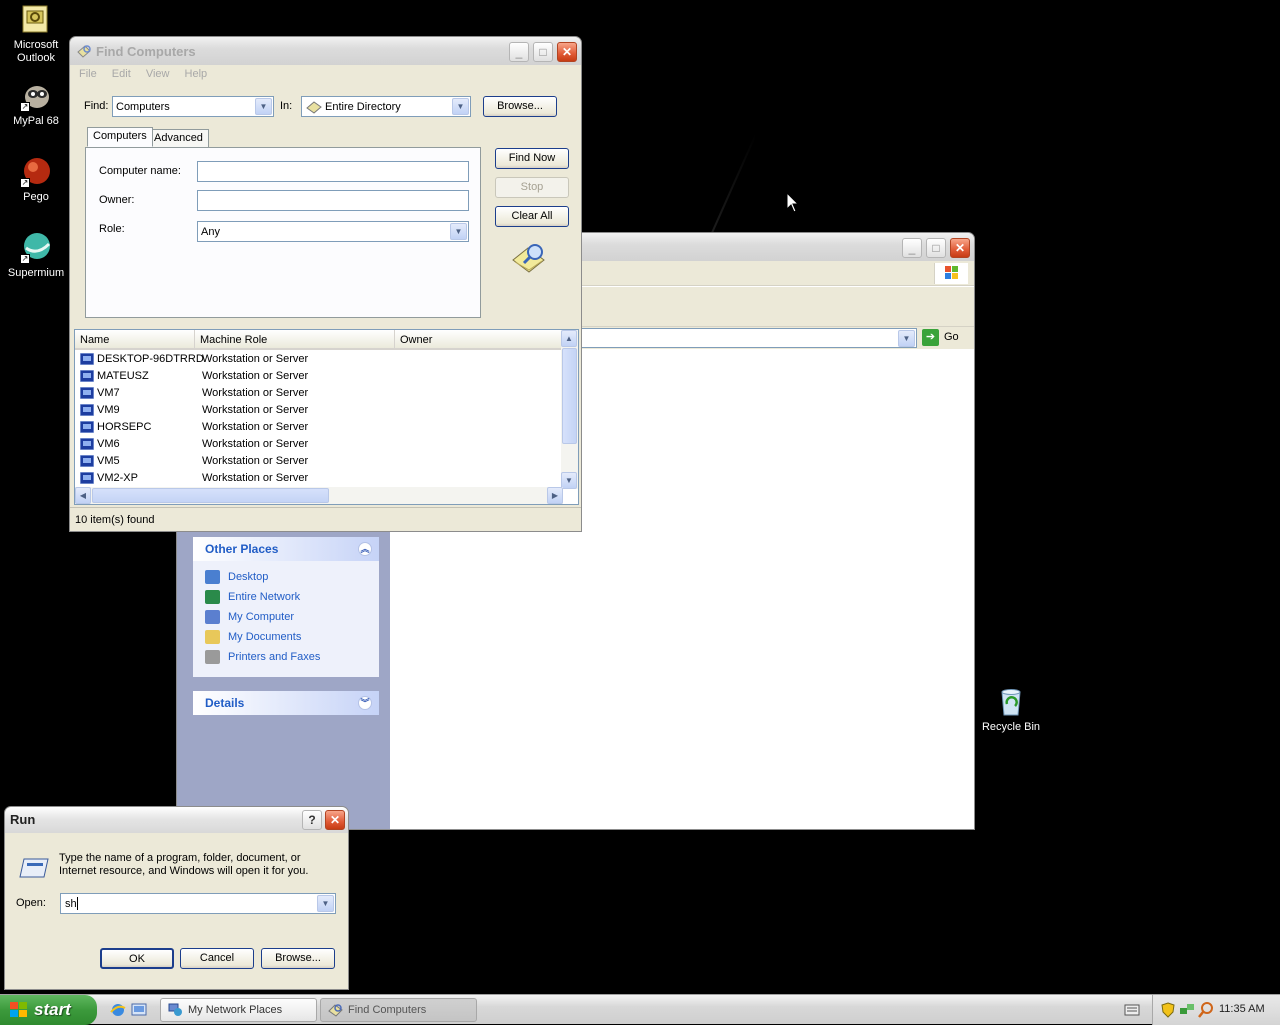 The height and width of the screenshot is (1025, 1280). Describe the element at coordinates (225, 703) in the screenshot. I see `details-title: Details` at that location.